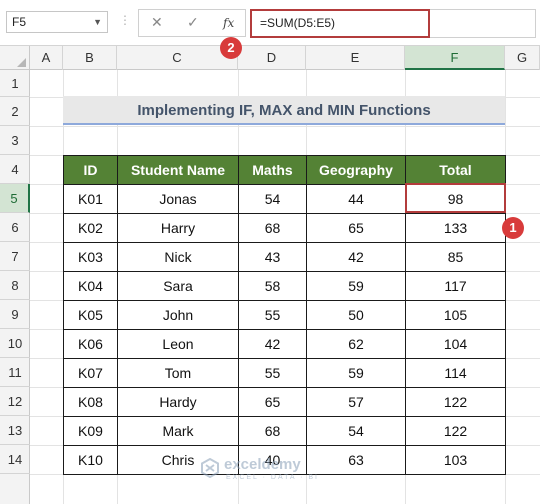  Describe the element at coordinates (90, 431) in the screenshot. I see `cell-id: K09` at that location.